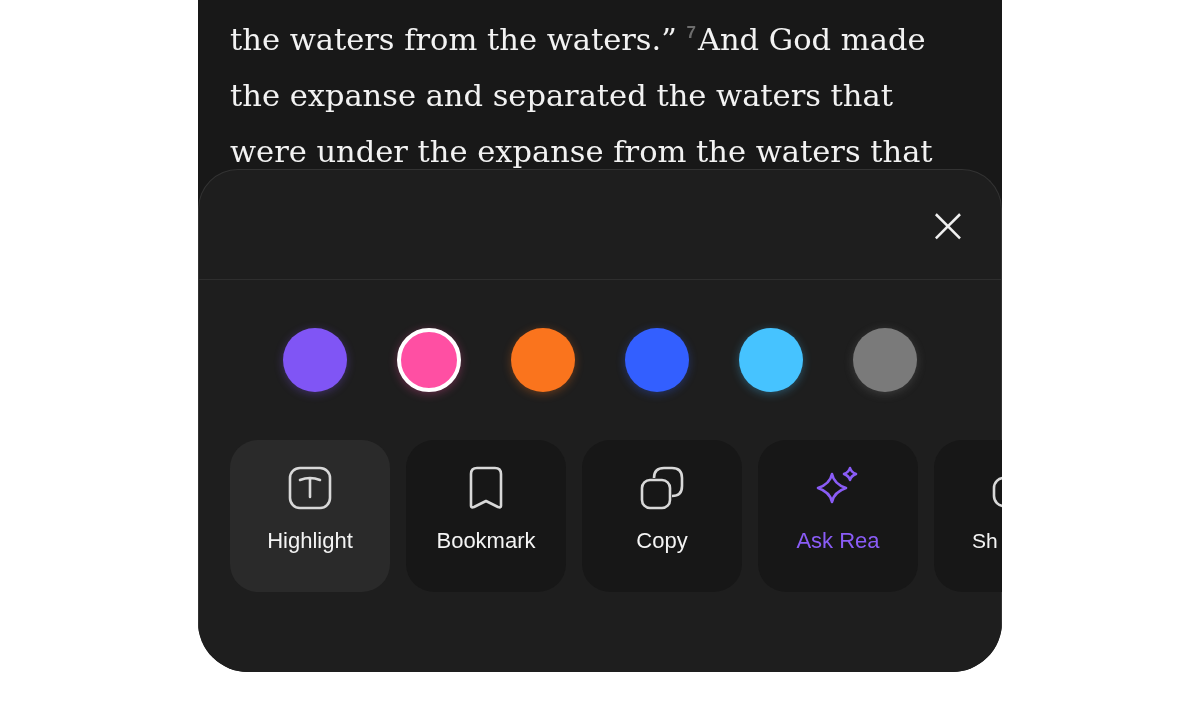 This screenshot has width=1200, height=720. Describe the element at coordinates (838, 516) in the screenshot. I see `ask-button: Ask Rea` at that location.